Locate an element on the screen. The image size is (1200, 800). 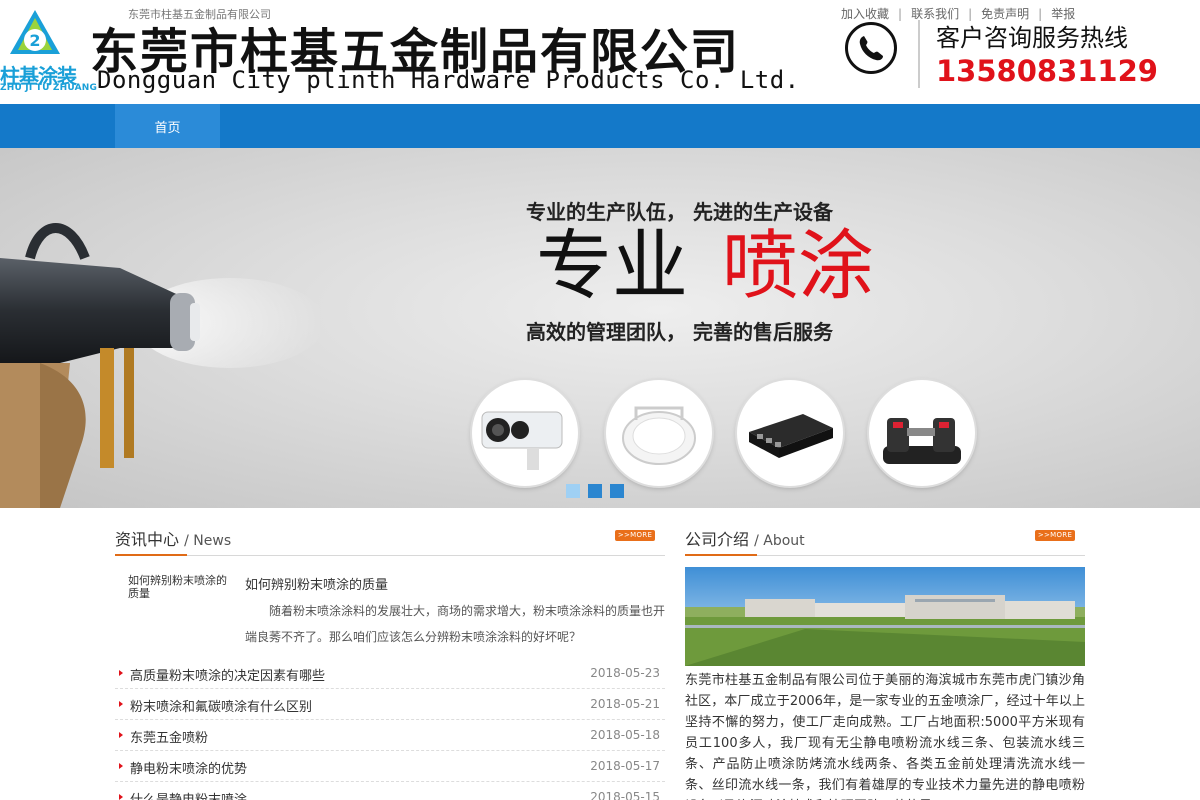
news-more-button: >>MORE is located at coordinates (635, 535).